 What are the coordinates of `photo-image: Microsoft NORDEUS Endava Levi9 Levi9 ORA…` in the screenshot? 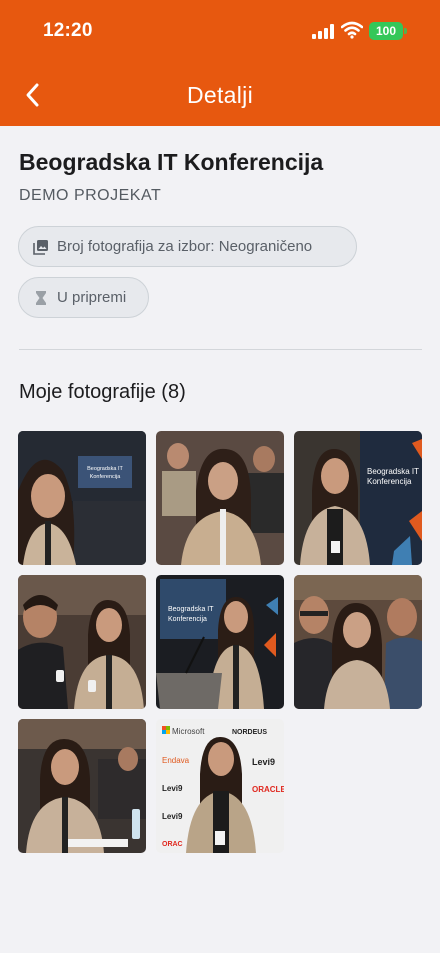 It's located at (220, 786).